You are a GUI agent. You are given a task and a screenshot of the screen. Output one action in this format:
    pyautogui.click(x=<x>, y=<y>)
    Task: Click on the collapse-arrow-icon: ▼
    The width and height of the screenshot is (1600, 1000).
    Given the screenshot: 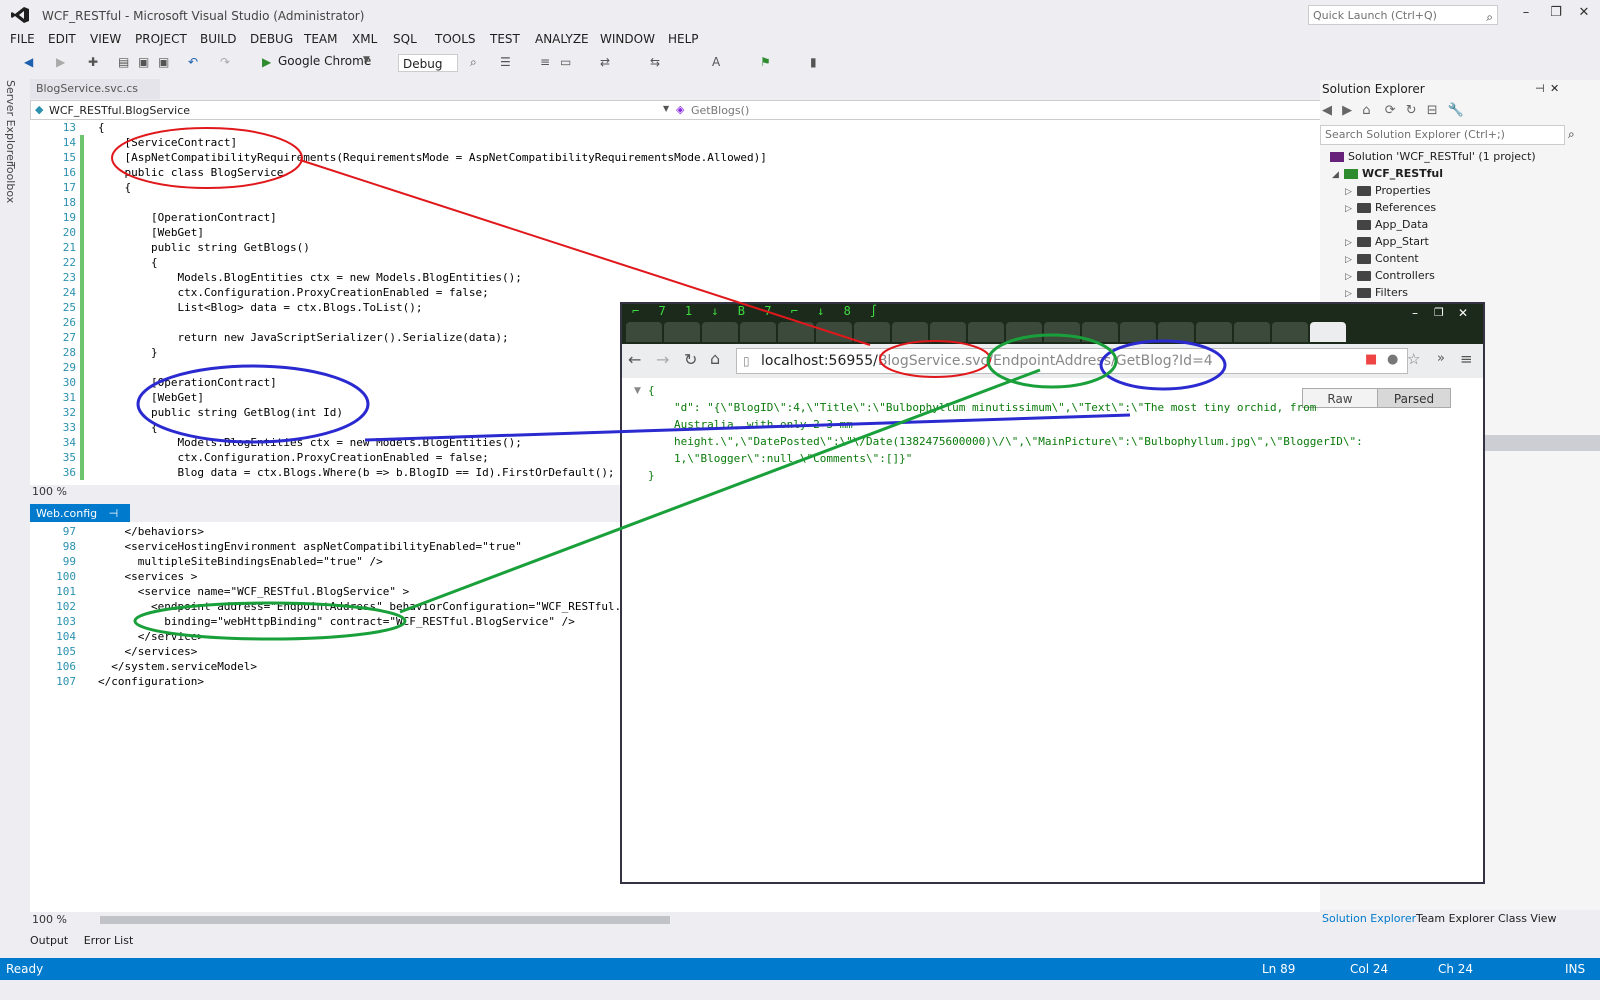 What is the action you would take?
    pyautogui.click(x=637, y=391)
    